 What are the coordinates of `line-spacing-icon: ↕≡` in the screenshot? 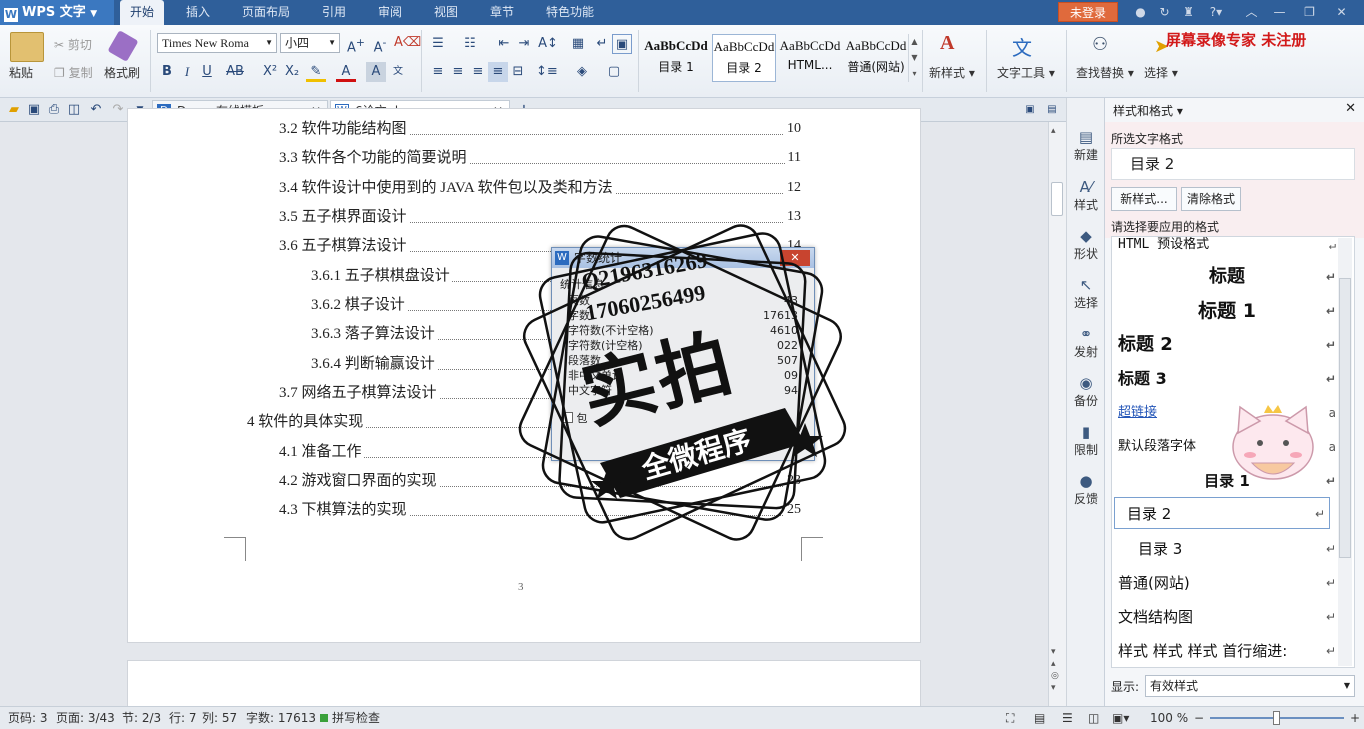 It's located at (547, 72).